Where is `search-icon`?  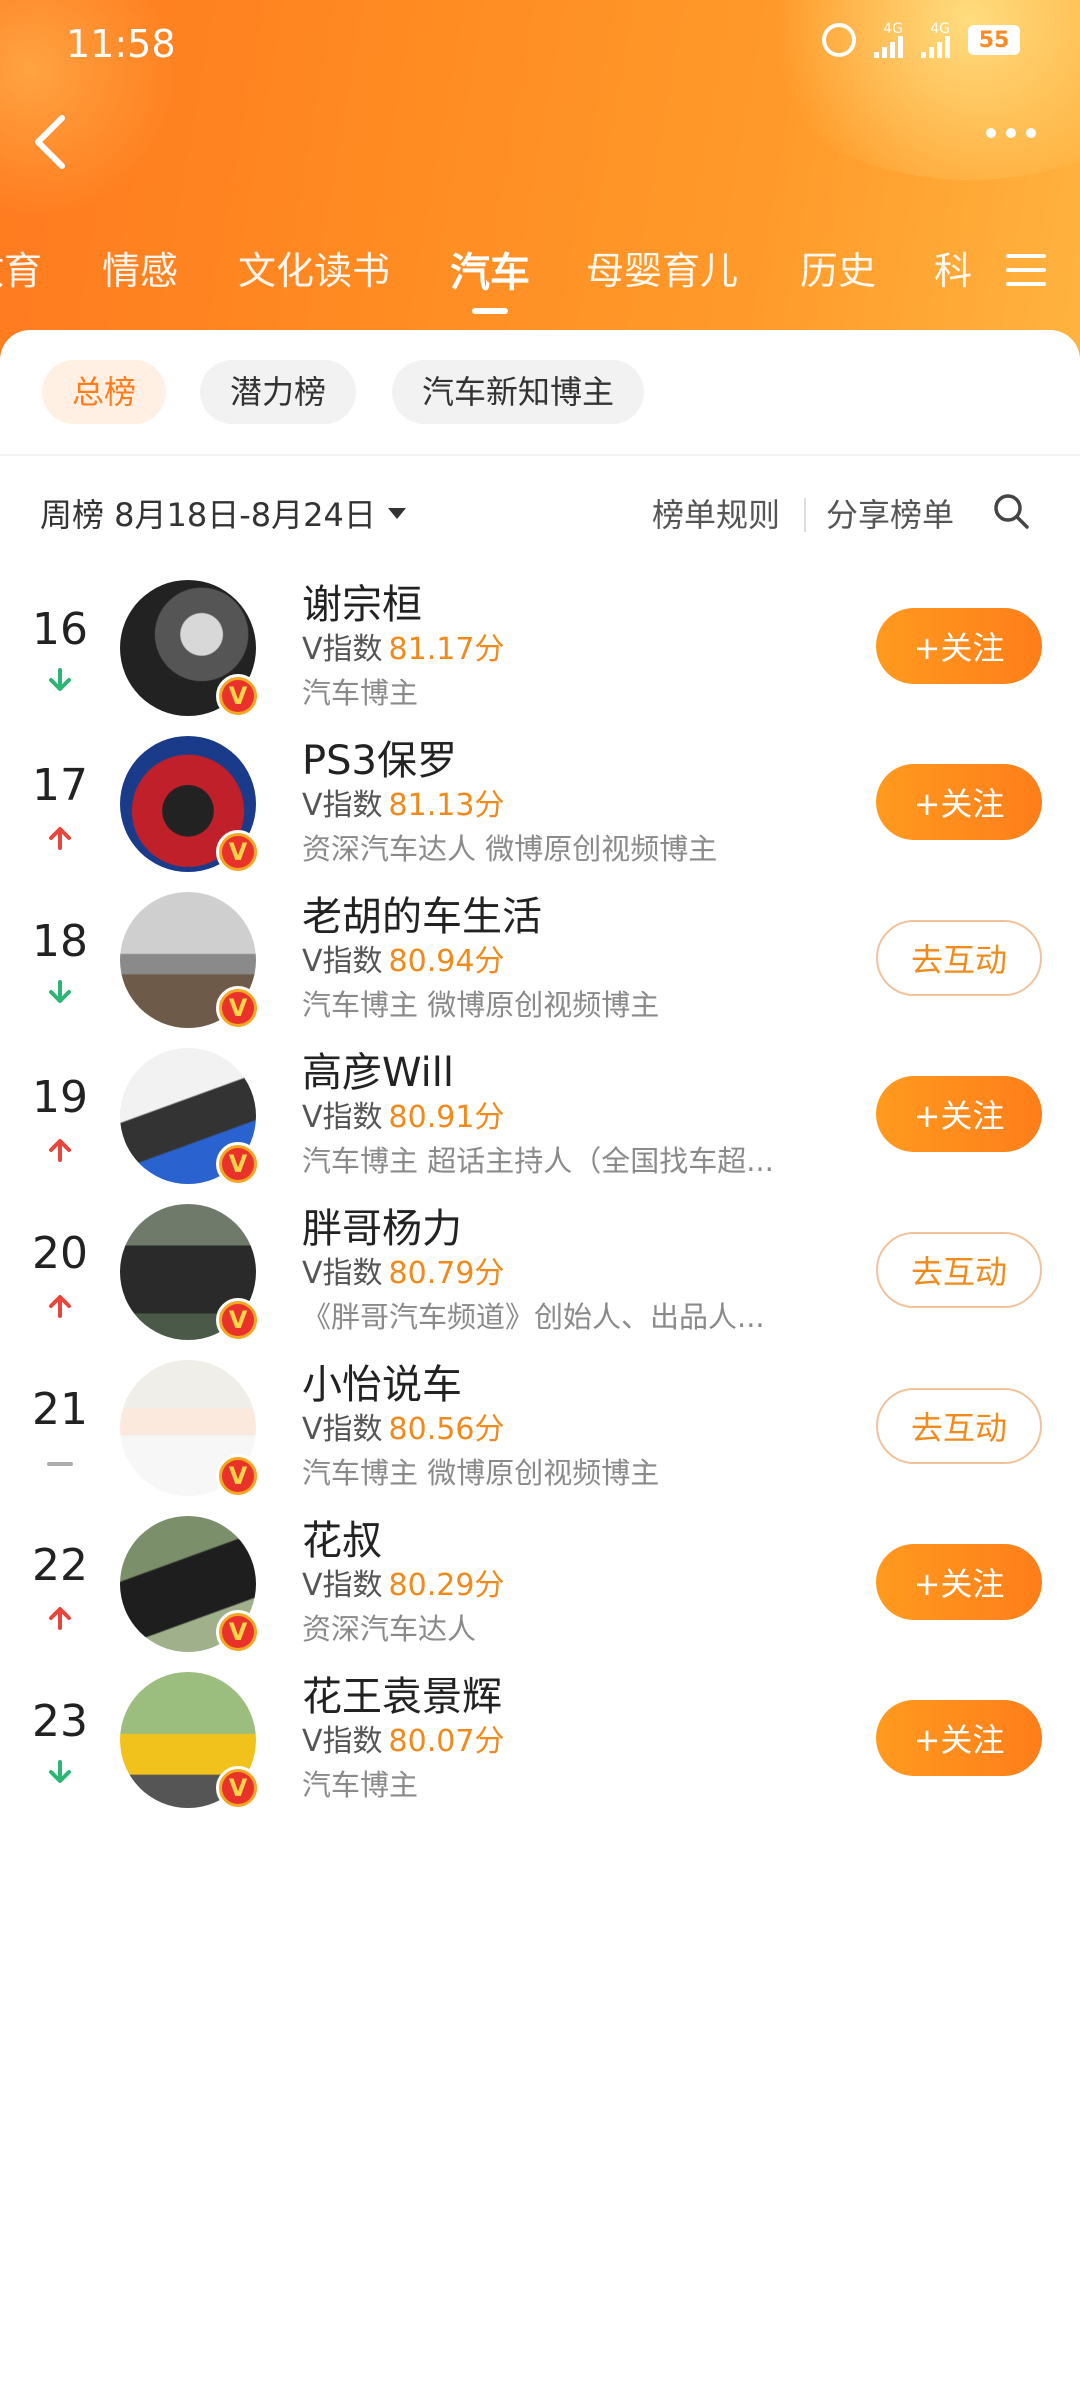
search-icon is located at coordinates (1011, 511).